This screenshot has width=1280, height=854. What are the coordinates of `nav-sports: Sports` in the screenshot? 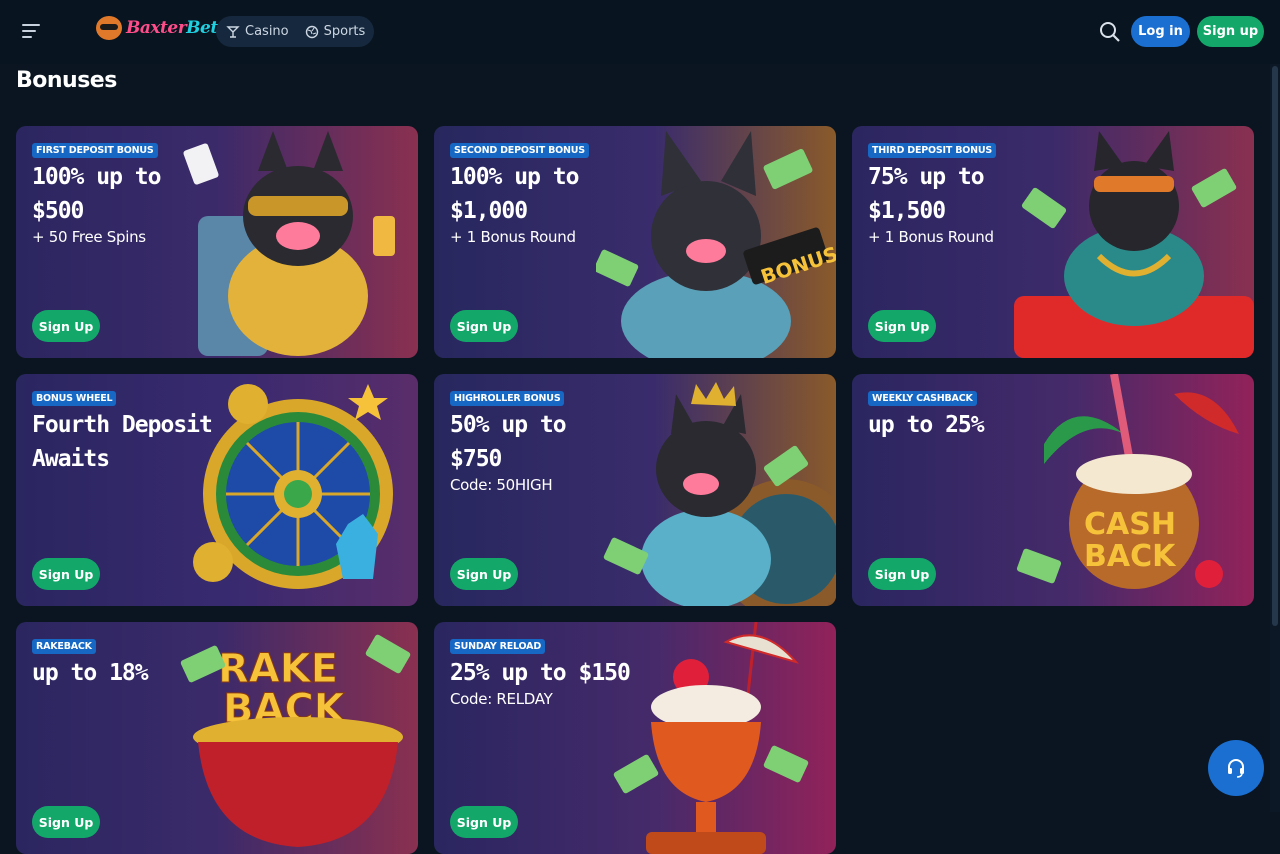 It's located at (327, 31).